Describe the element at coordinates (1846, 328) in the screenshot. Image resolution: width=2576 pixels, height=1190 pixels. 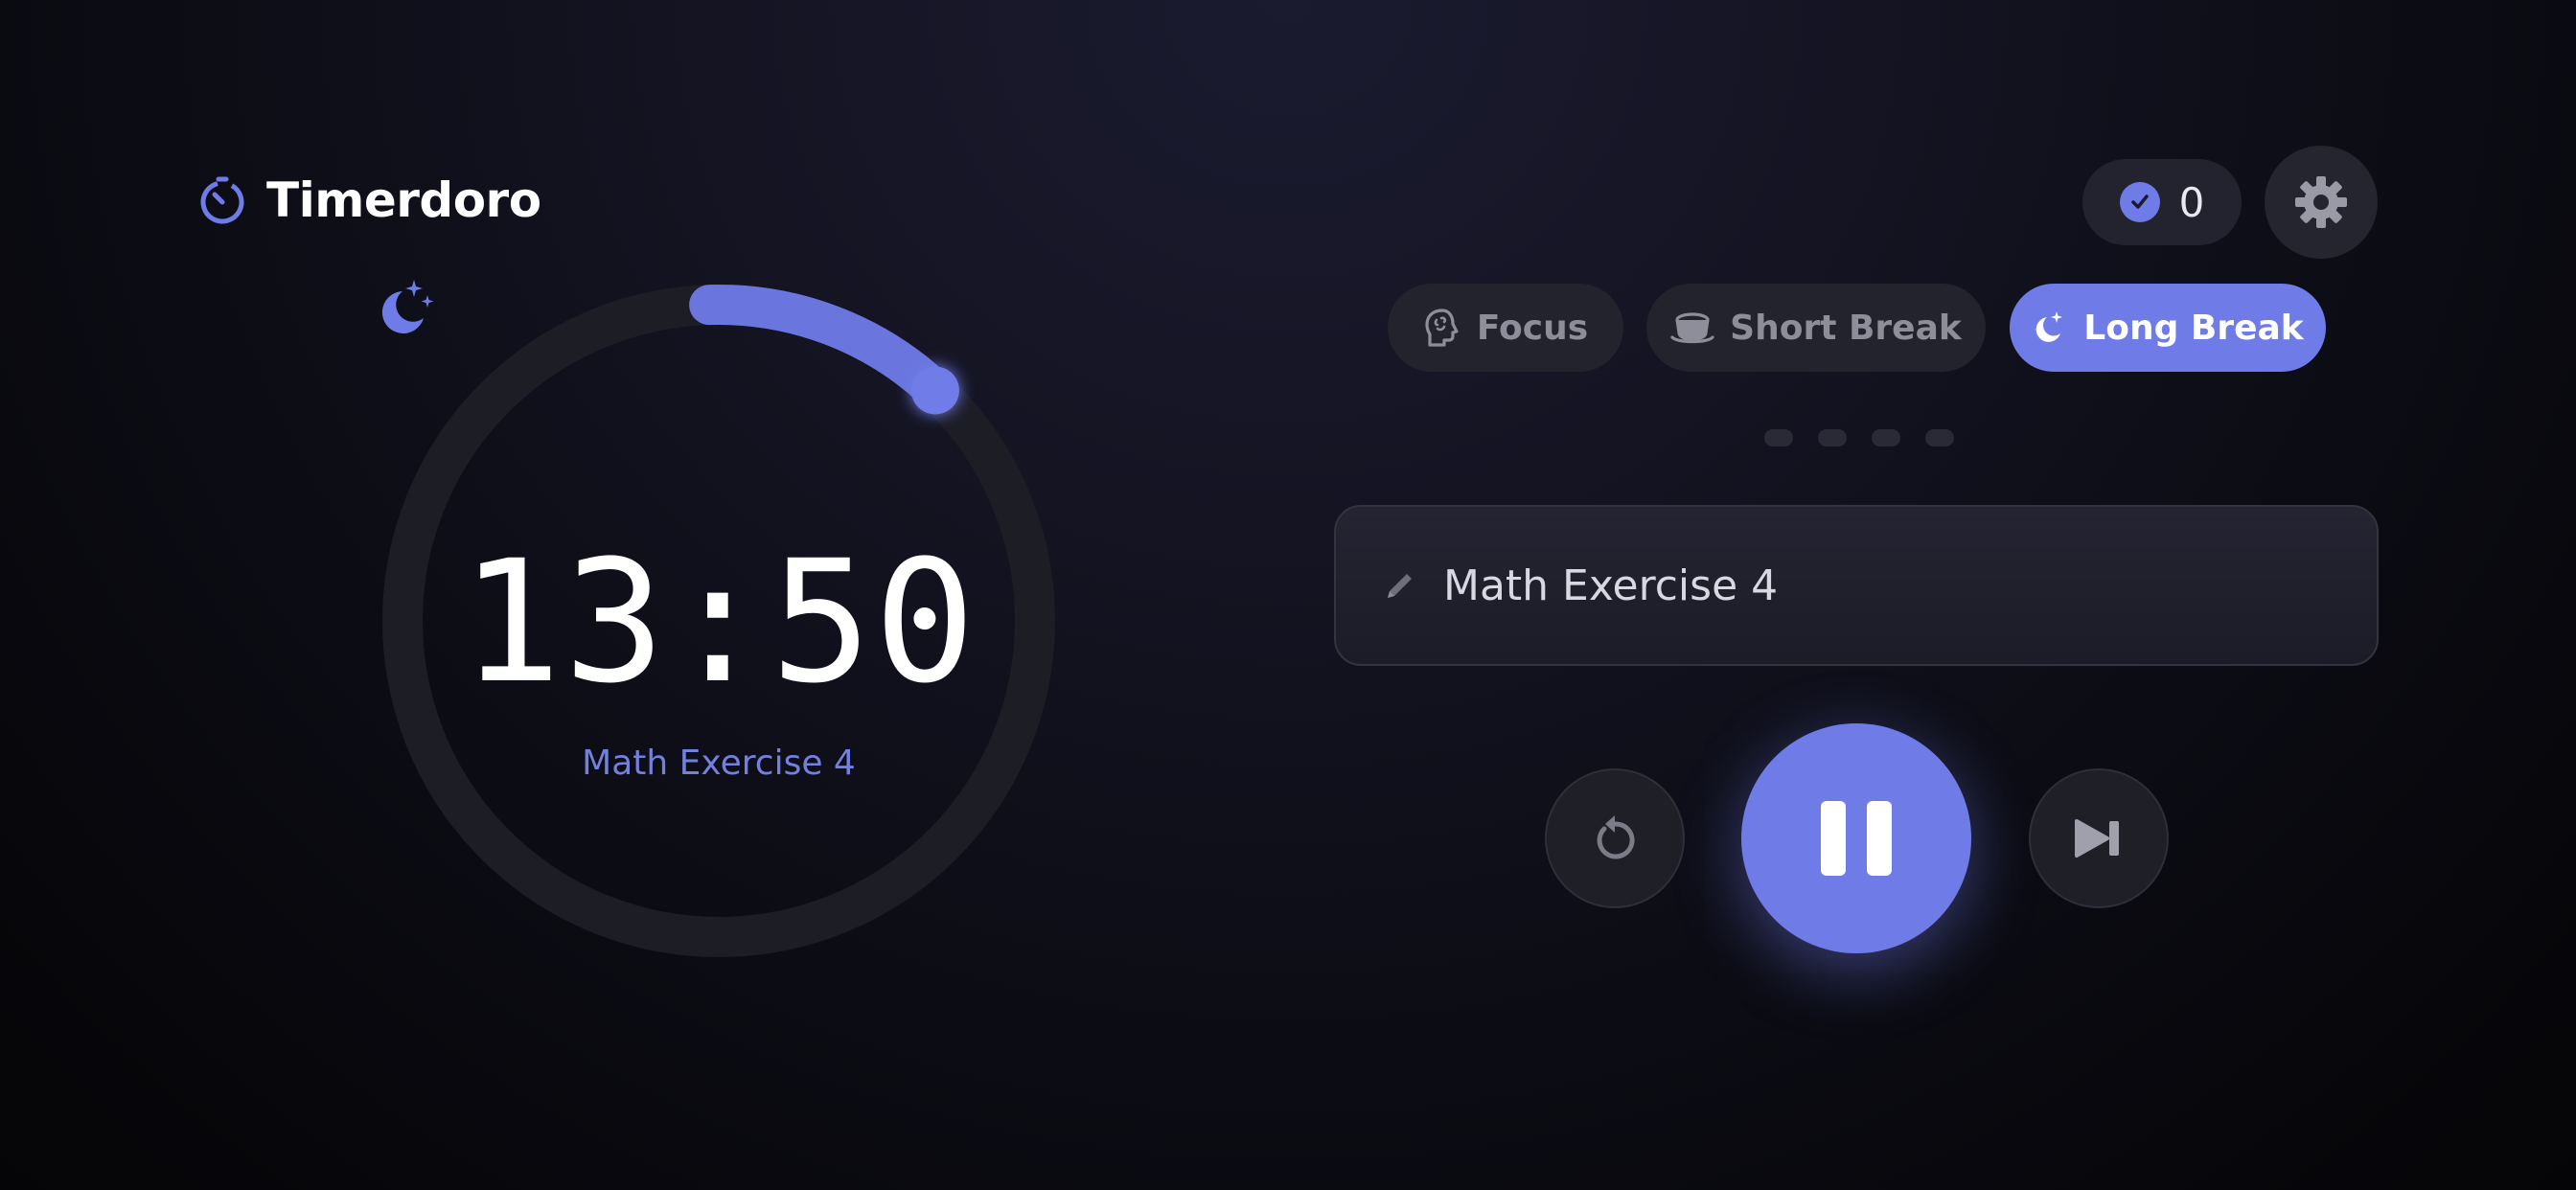
I see `tab-short-break-label: Short Break` at that location.